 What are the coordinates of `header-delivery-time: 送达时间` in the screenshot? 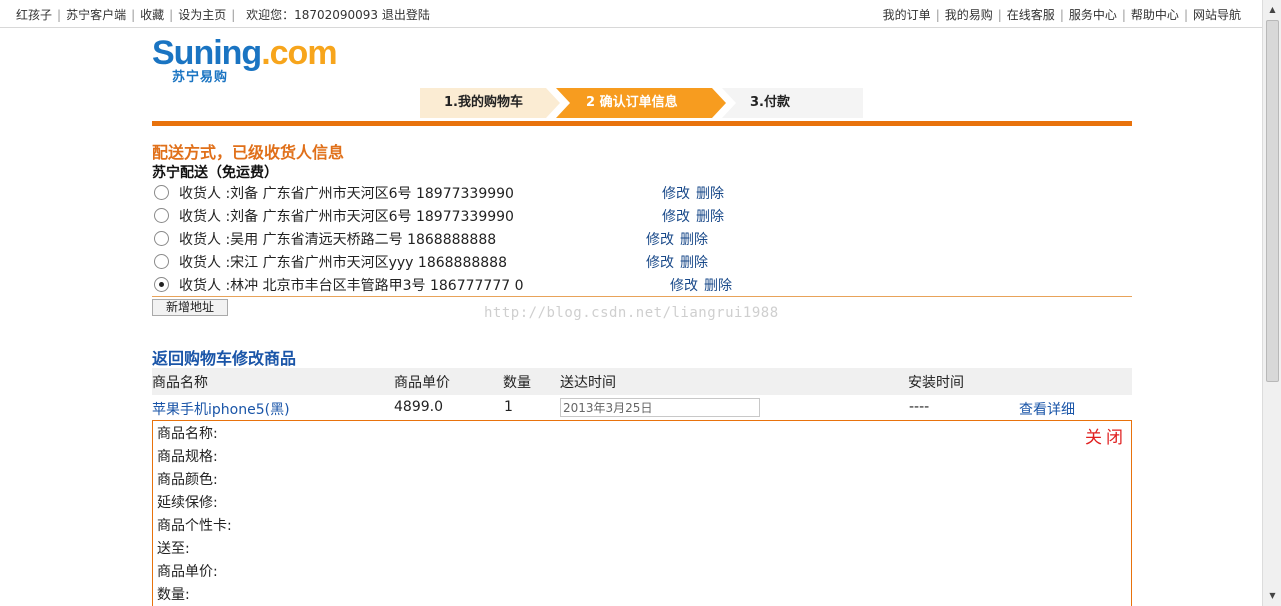 It's located at (588, 383).